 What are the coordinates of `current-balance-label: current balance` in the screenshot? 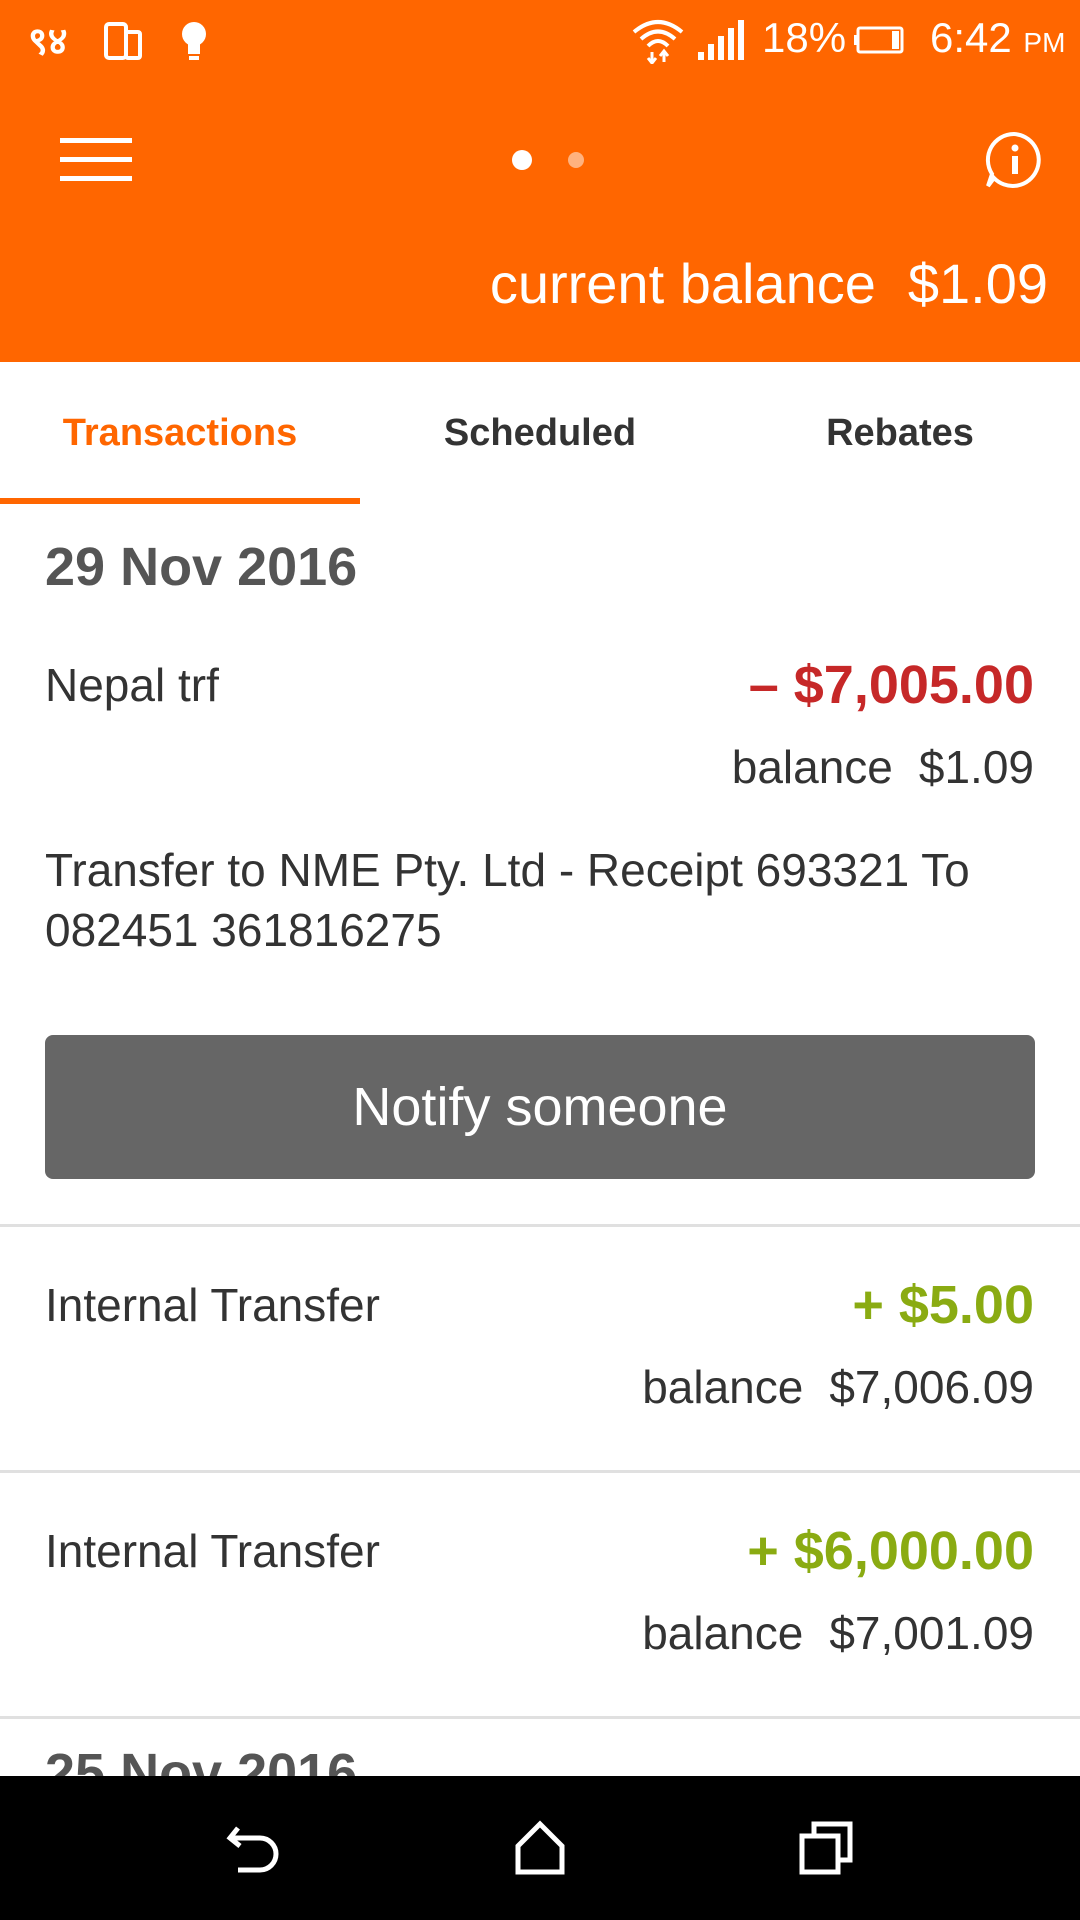 It's located at (682, 283).